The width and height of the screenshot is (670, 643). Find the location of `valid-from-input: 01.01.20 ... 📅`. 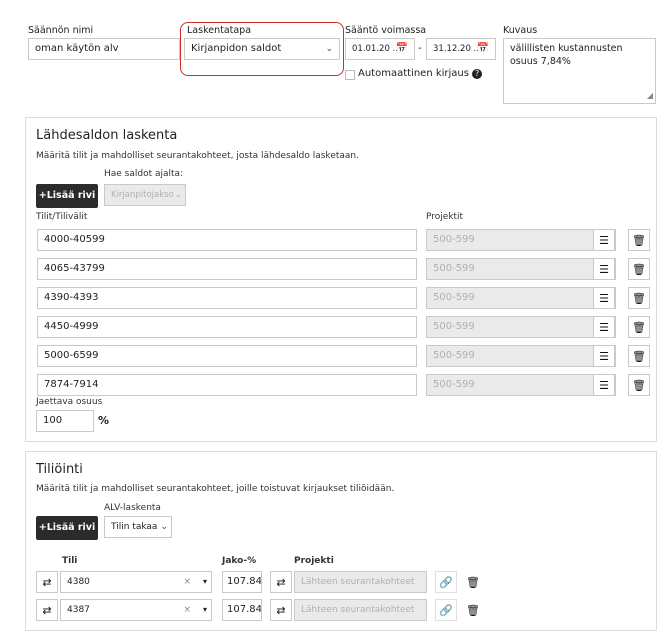

valid-from-input: 01.01.20 ... 📅 is located at coordinates (380, 49).